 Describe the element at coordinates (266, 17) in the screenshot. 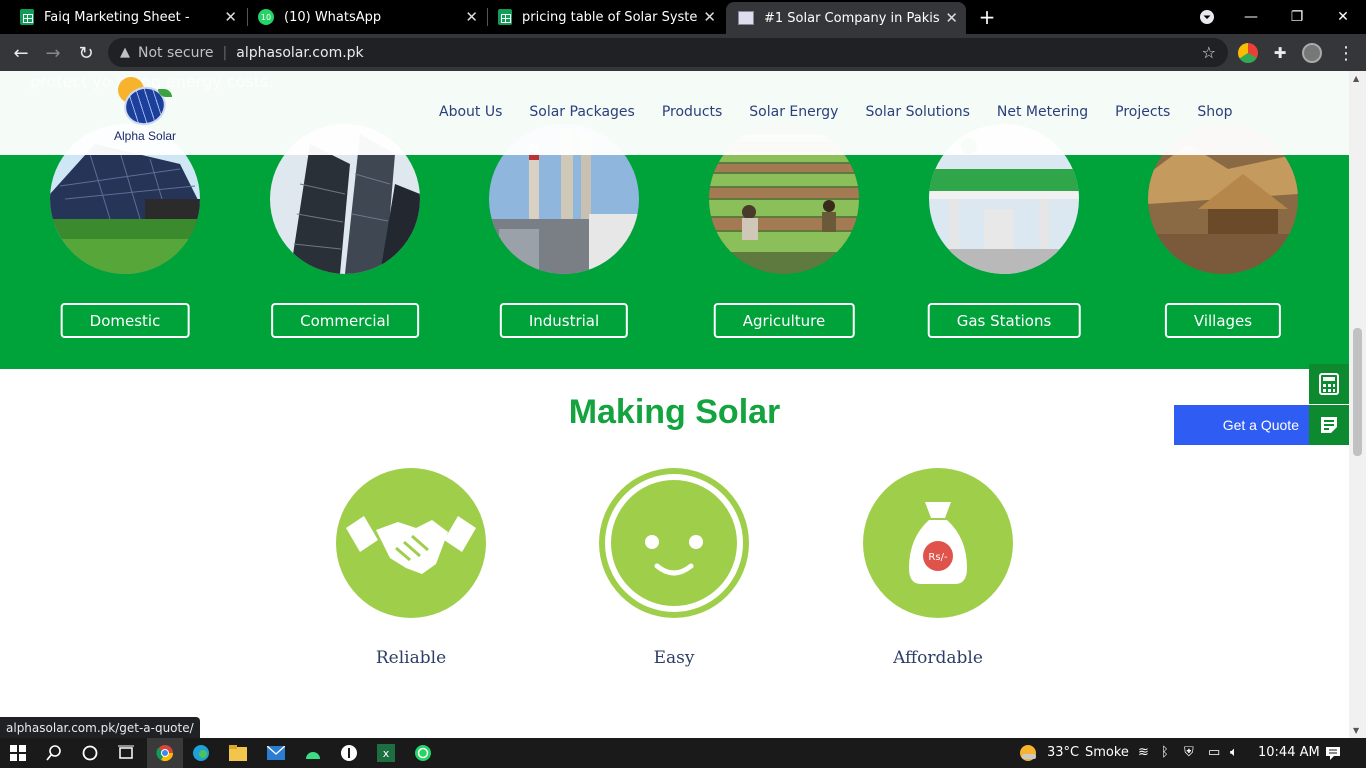

I see `whatsapp-icon: 10` at that location.